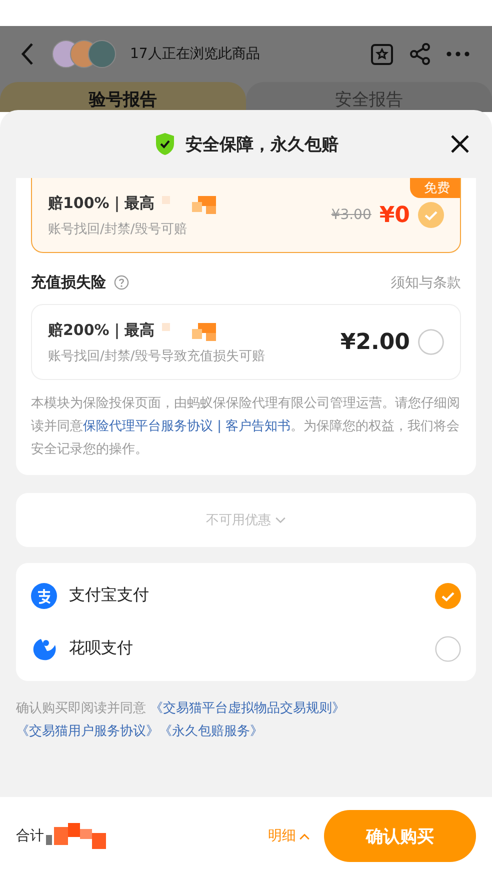  Describe the element at coordinates (165, 144) in the screenshot. I see `shield-check-icon` at that location.